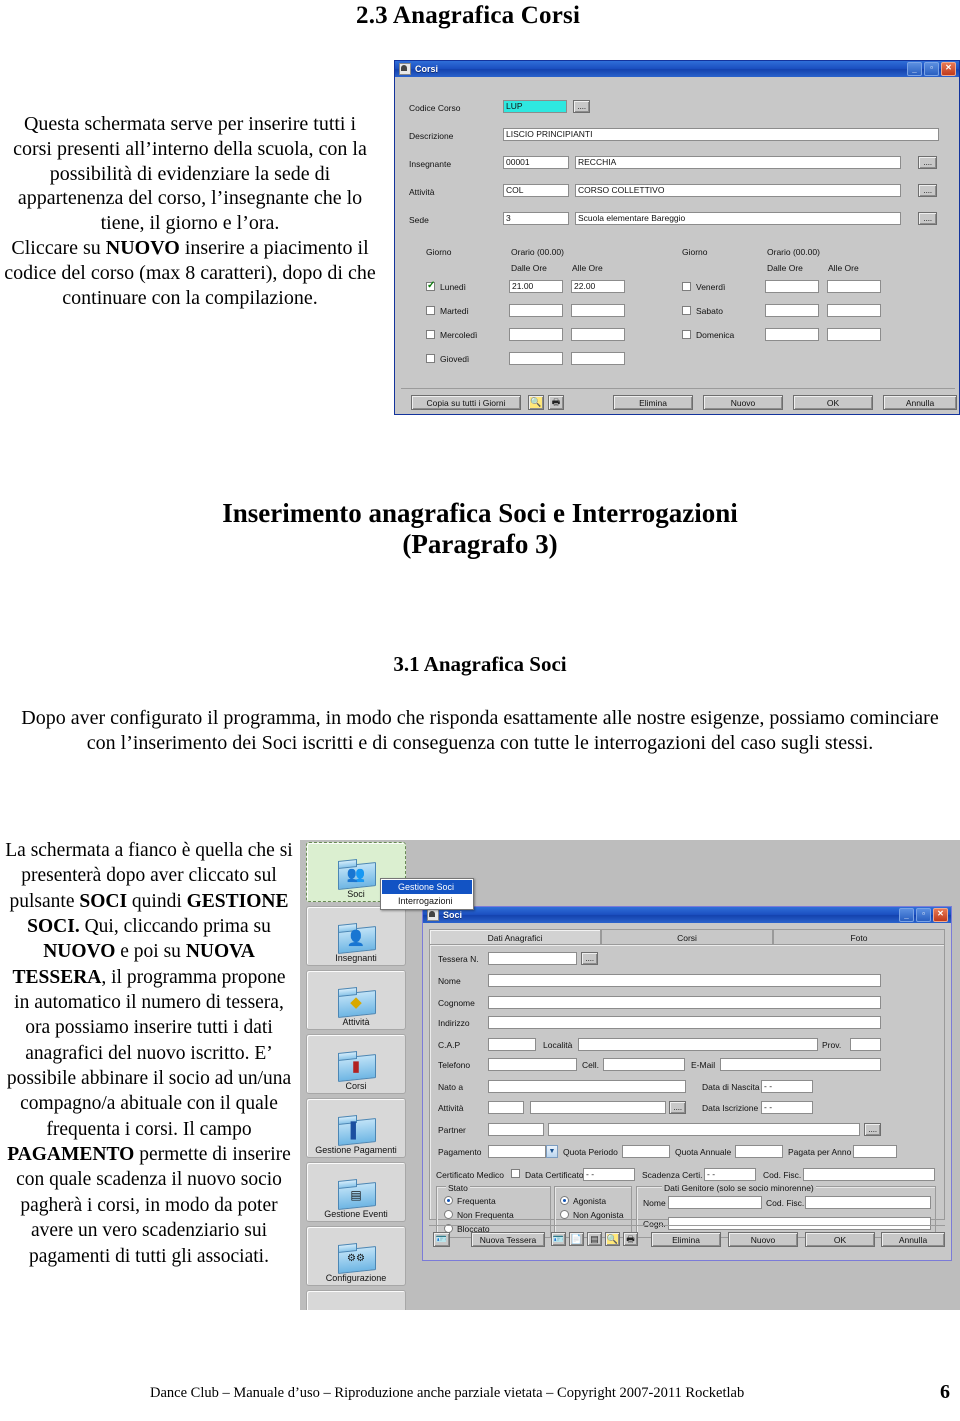 The height and width of the screenshot is (1421, 960). Describe the element at coordinates (558, 1239) in the screenshot. I see `badge-print-icon: 🪪` at that location.